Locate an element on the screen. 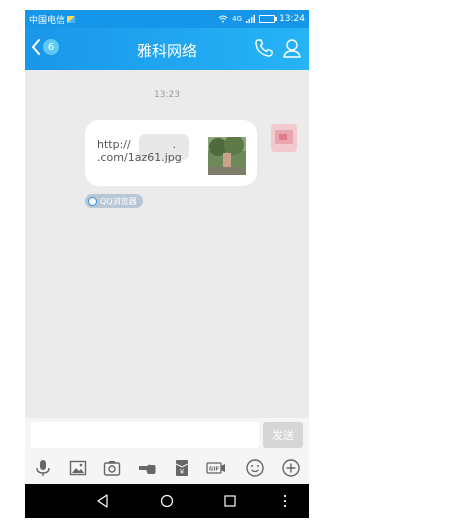 This screenshot has width=465, height=530. svg-text: GIF is located at coordinates (214, 470).